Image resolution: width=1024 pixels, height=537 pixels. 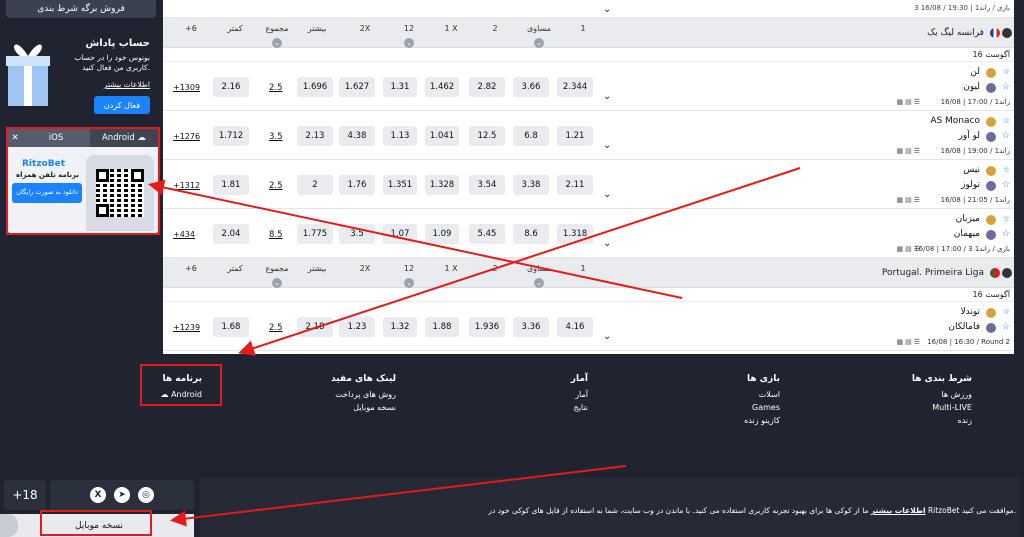 What do you see at coordinates (357, 234) in the screenshot?
I see `odd-button: 3.5` at bounding box center [357, 234].